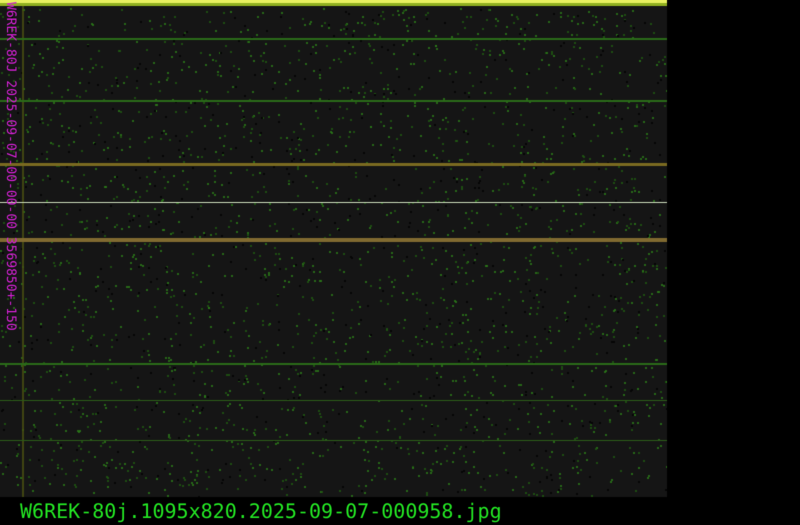 The width and height of the screenshot is (800, 525). Describe the element at coordinates (261, 511) in the screenshot. I see `filename-caption: W6REK-80j.1095x820.2025-09-07-000958.jpg` at that location.